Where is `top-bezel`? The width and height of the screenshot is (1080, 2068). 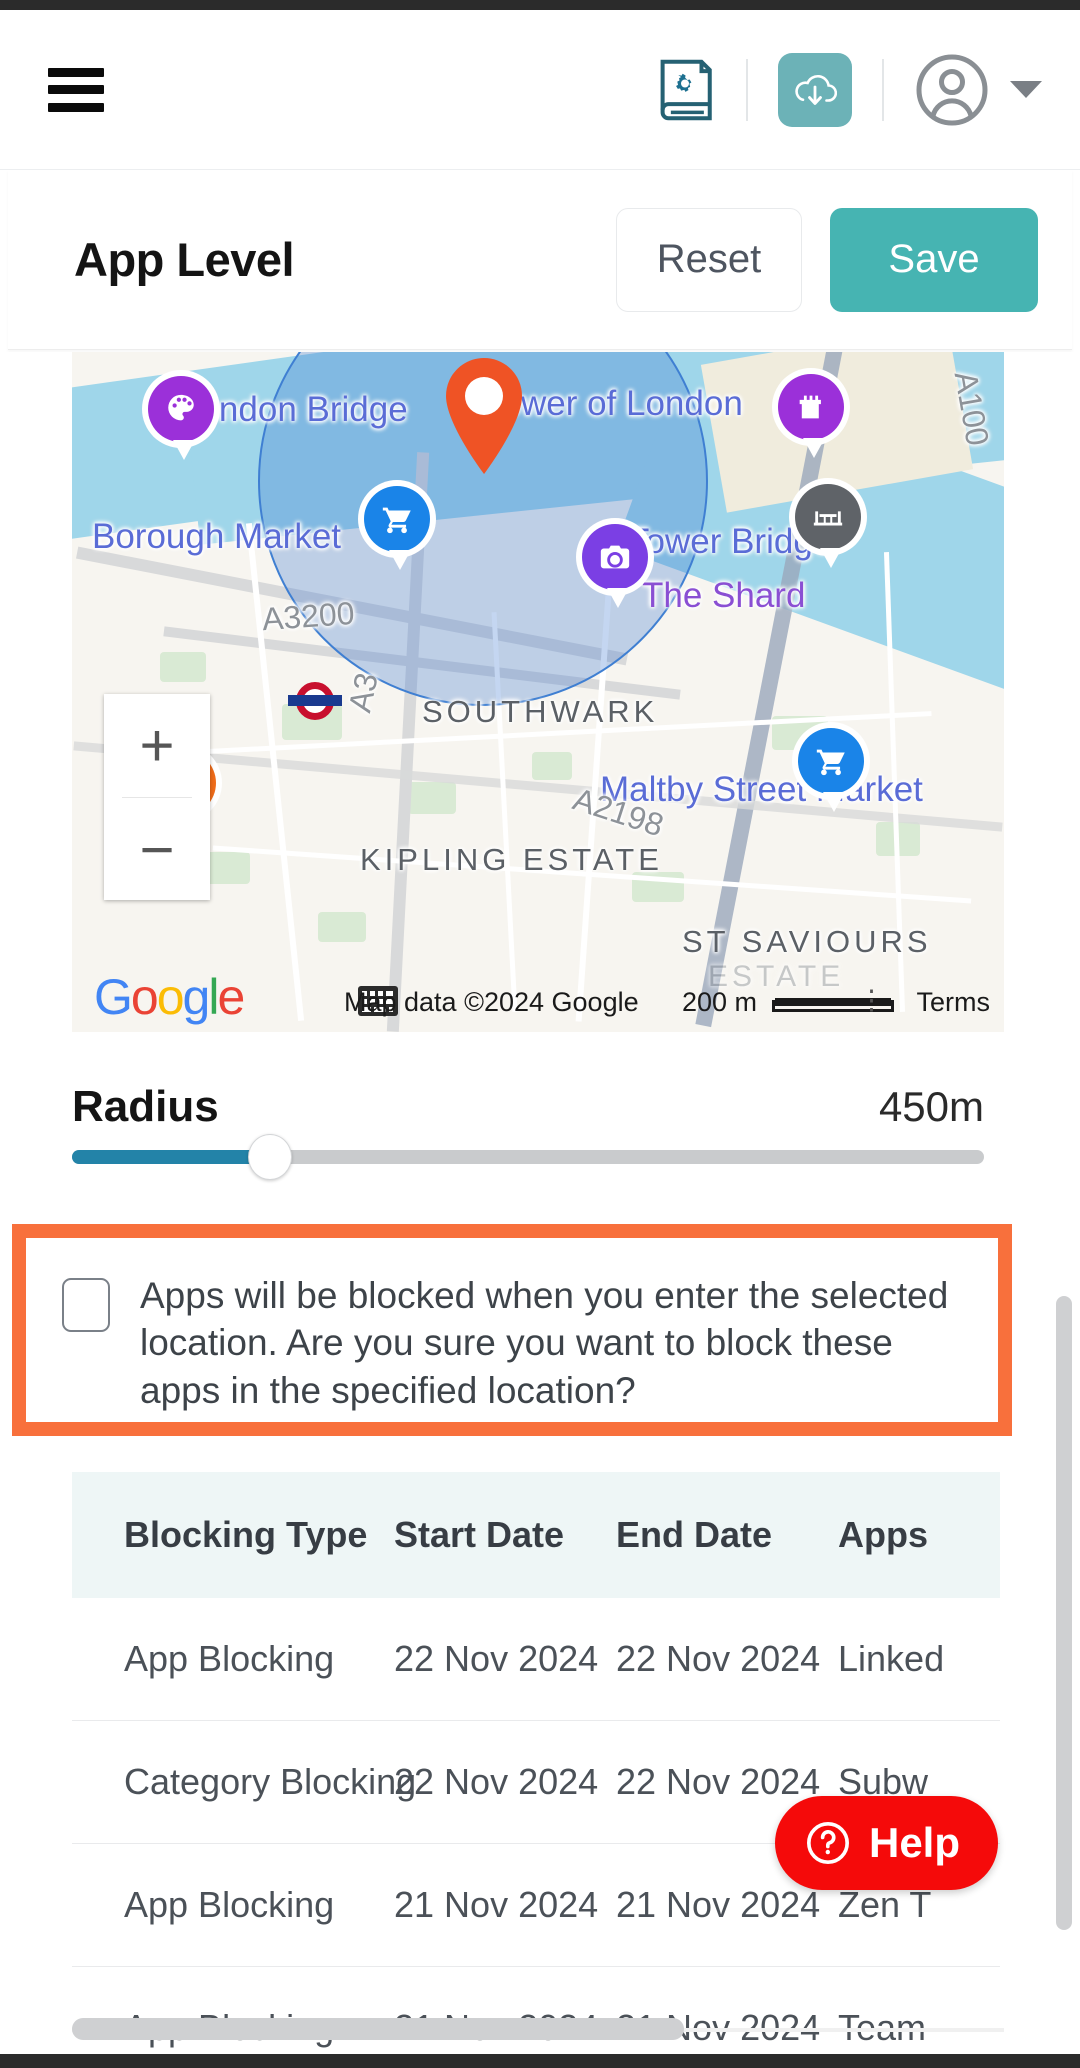 top-bezel is located at coordinates (540, 5).